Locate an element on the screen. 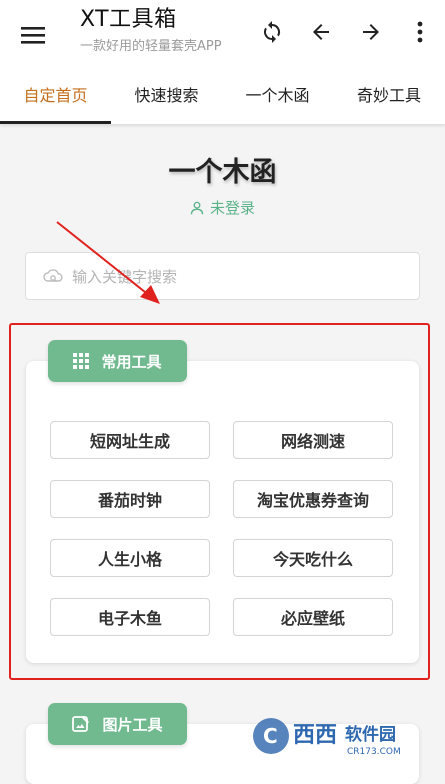 The image size is (445, 784). watermark-brand: 西西 is located at coordinates (315, 735).